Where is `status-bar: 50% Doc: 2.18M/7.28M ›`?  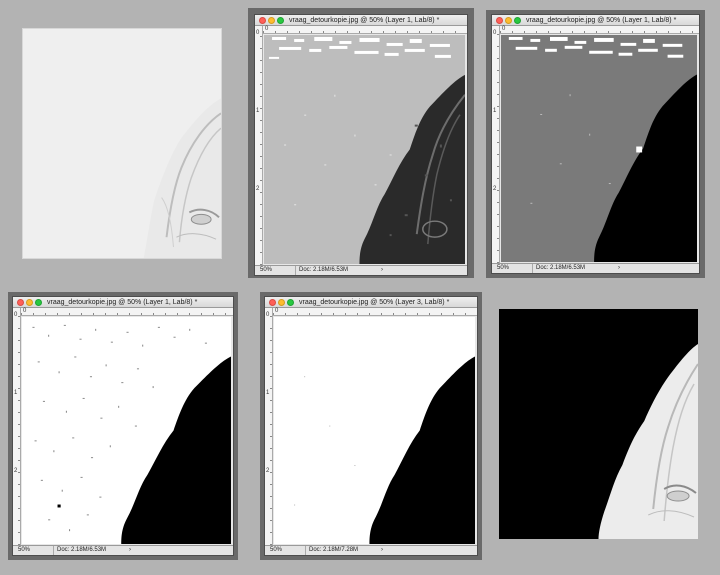 status-bar: 50% Doc: 2.18M/7.28M › is located at coordinates (371, 550).